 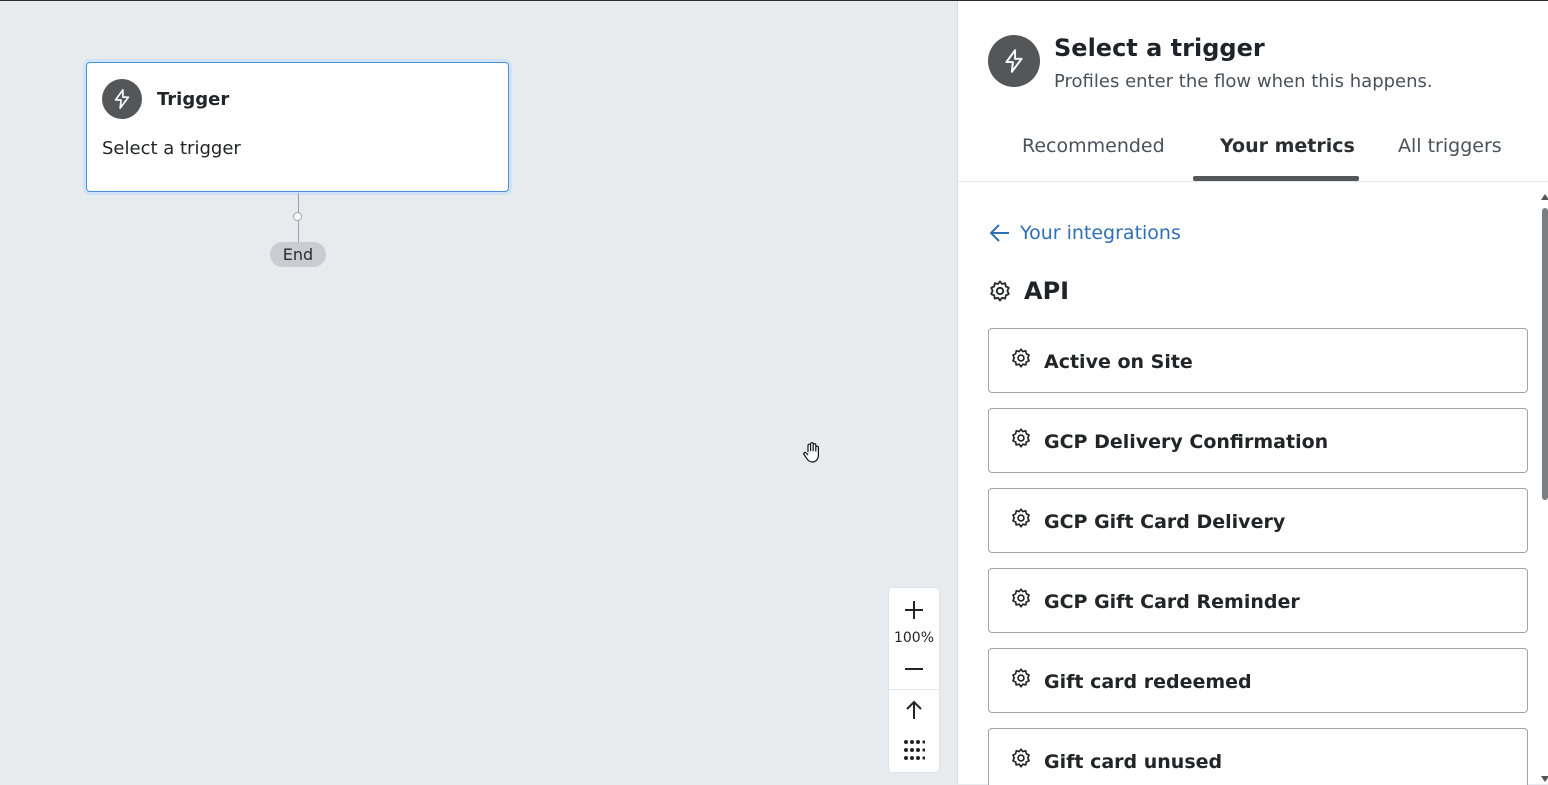 What do you see at coordinates (1544, 779) in the screenshot?
I see `scroll-down-arrow-icon` at bounding box center [1544, 779].